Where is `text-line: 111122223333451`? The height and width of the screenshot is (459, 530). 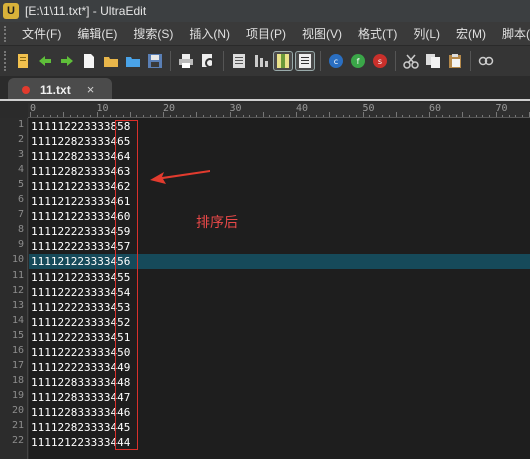
text-line: 111122223333451 is located at coordinates (279, 337).